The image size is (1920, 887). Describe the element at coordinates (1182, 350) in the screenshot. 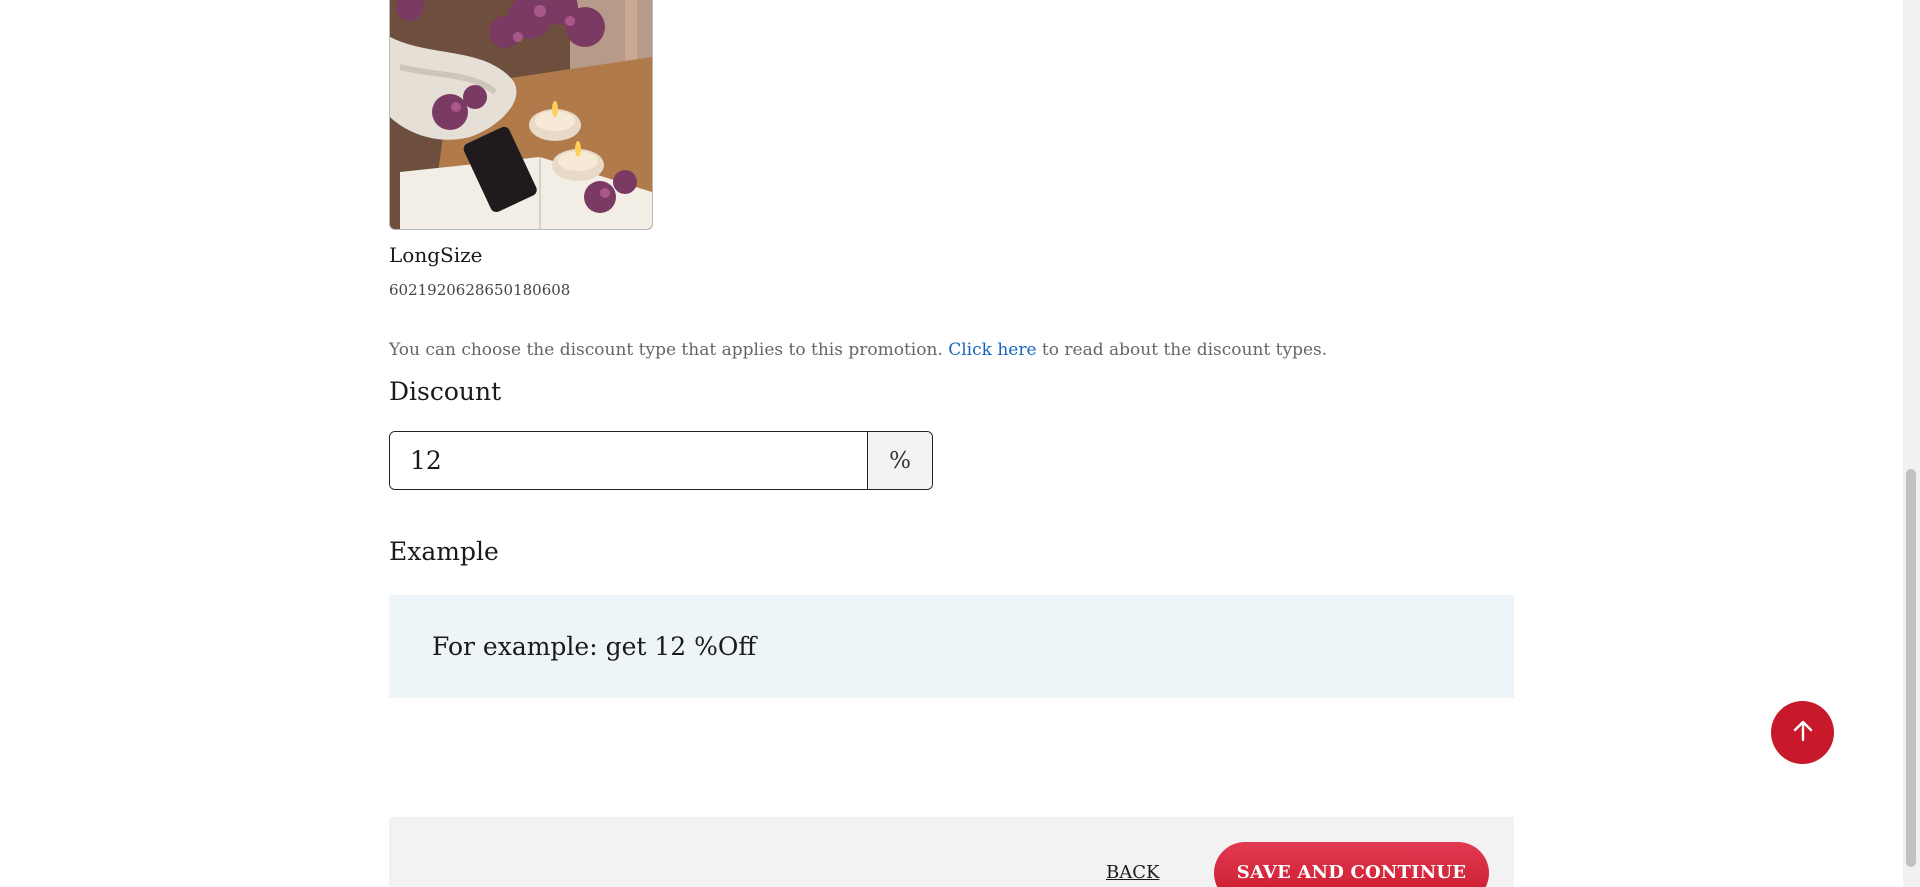

I see `info-text-after: to read about the discount types.` at that location.